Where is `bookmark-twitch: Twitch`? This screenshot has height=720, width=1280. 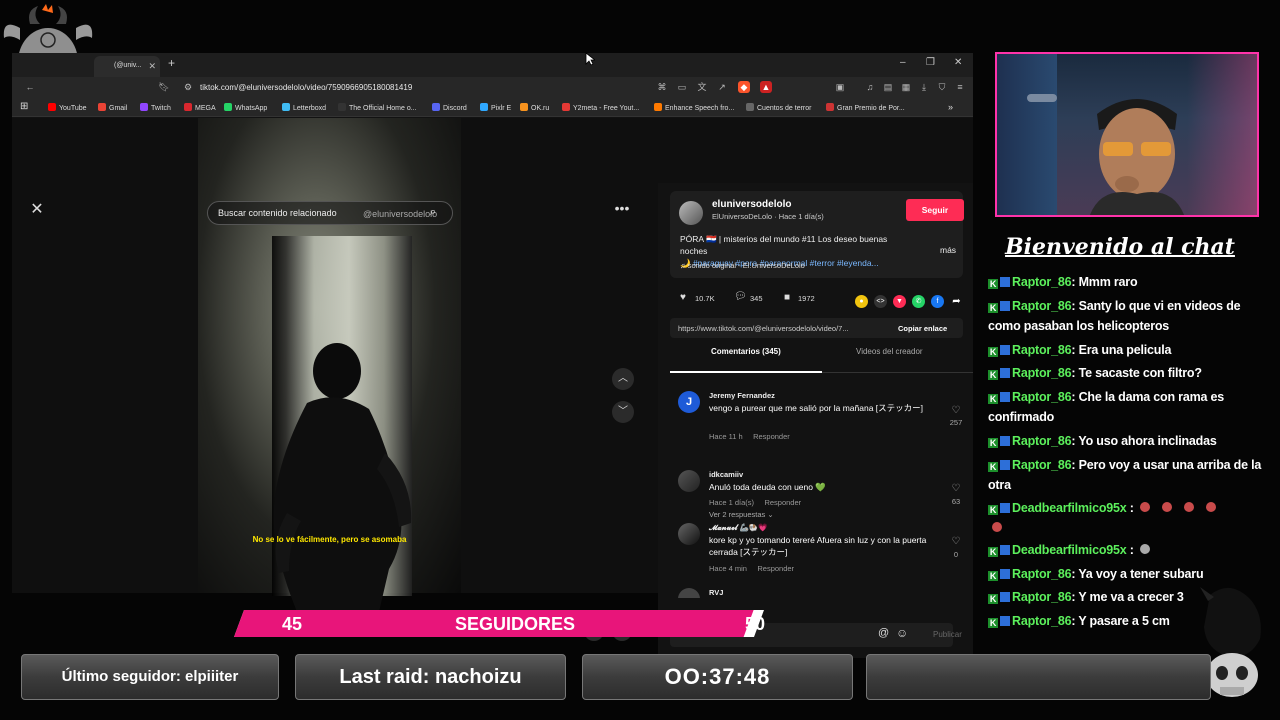
bookmark-twitch: Twitch is located at coordinates (155, 107).